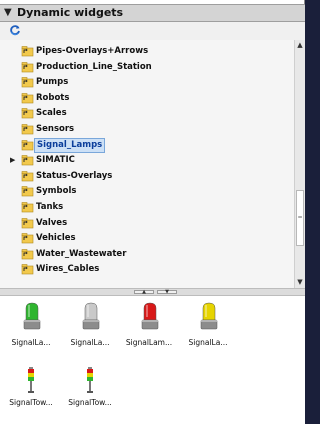  I want to click on tree-item: Valves, so click(147, 223).